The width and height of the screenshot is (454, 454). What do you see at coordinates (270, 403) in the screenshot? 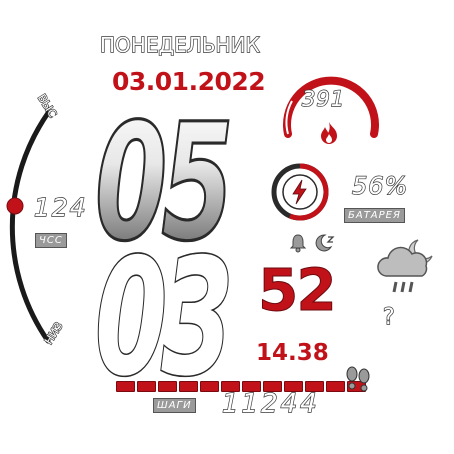
I see `steps-value: 11244` at bounding box center [270, 403].